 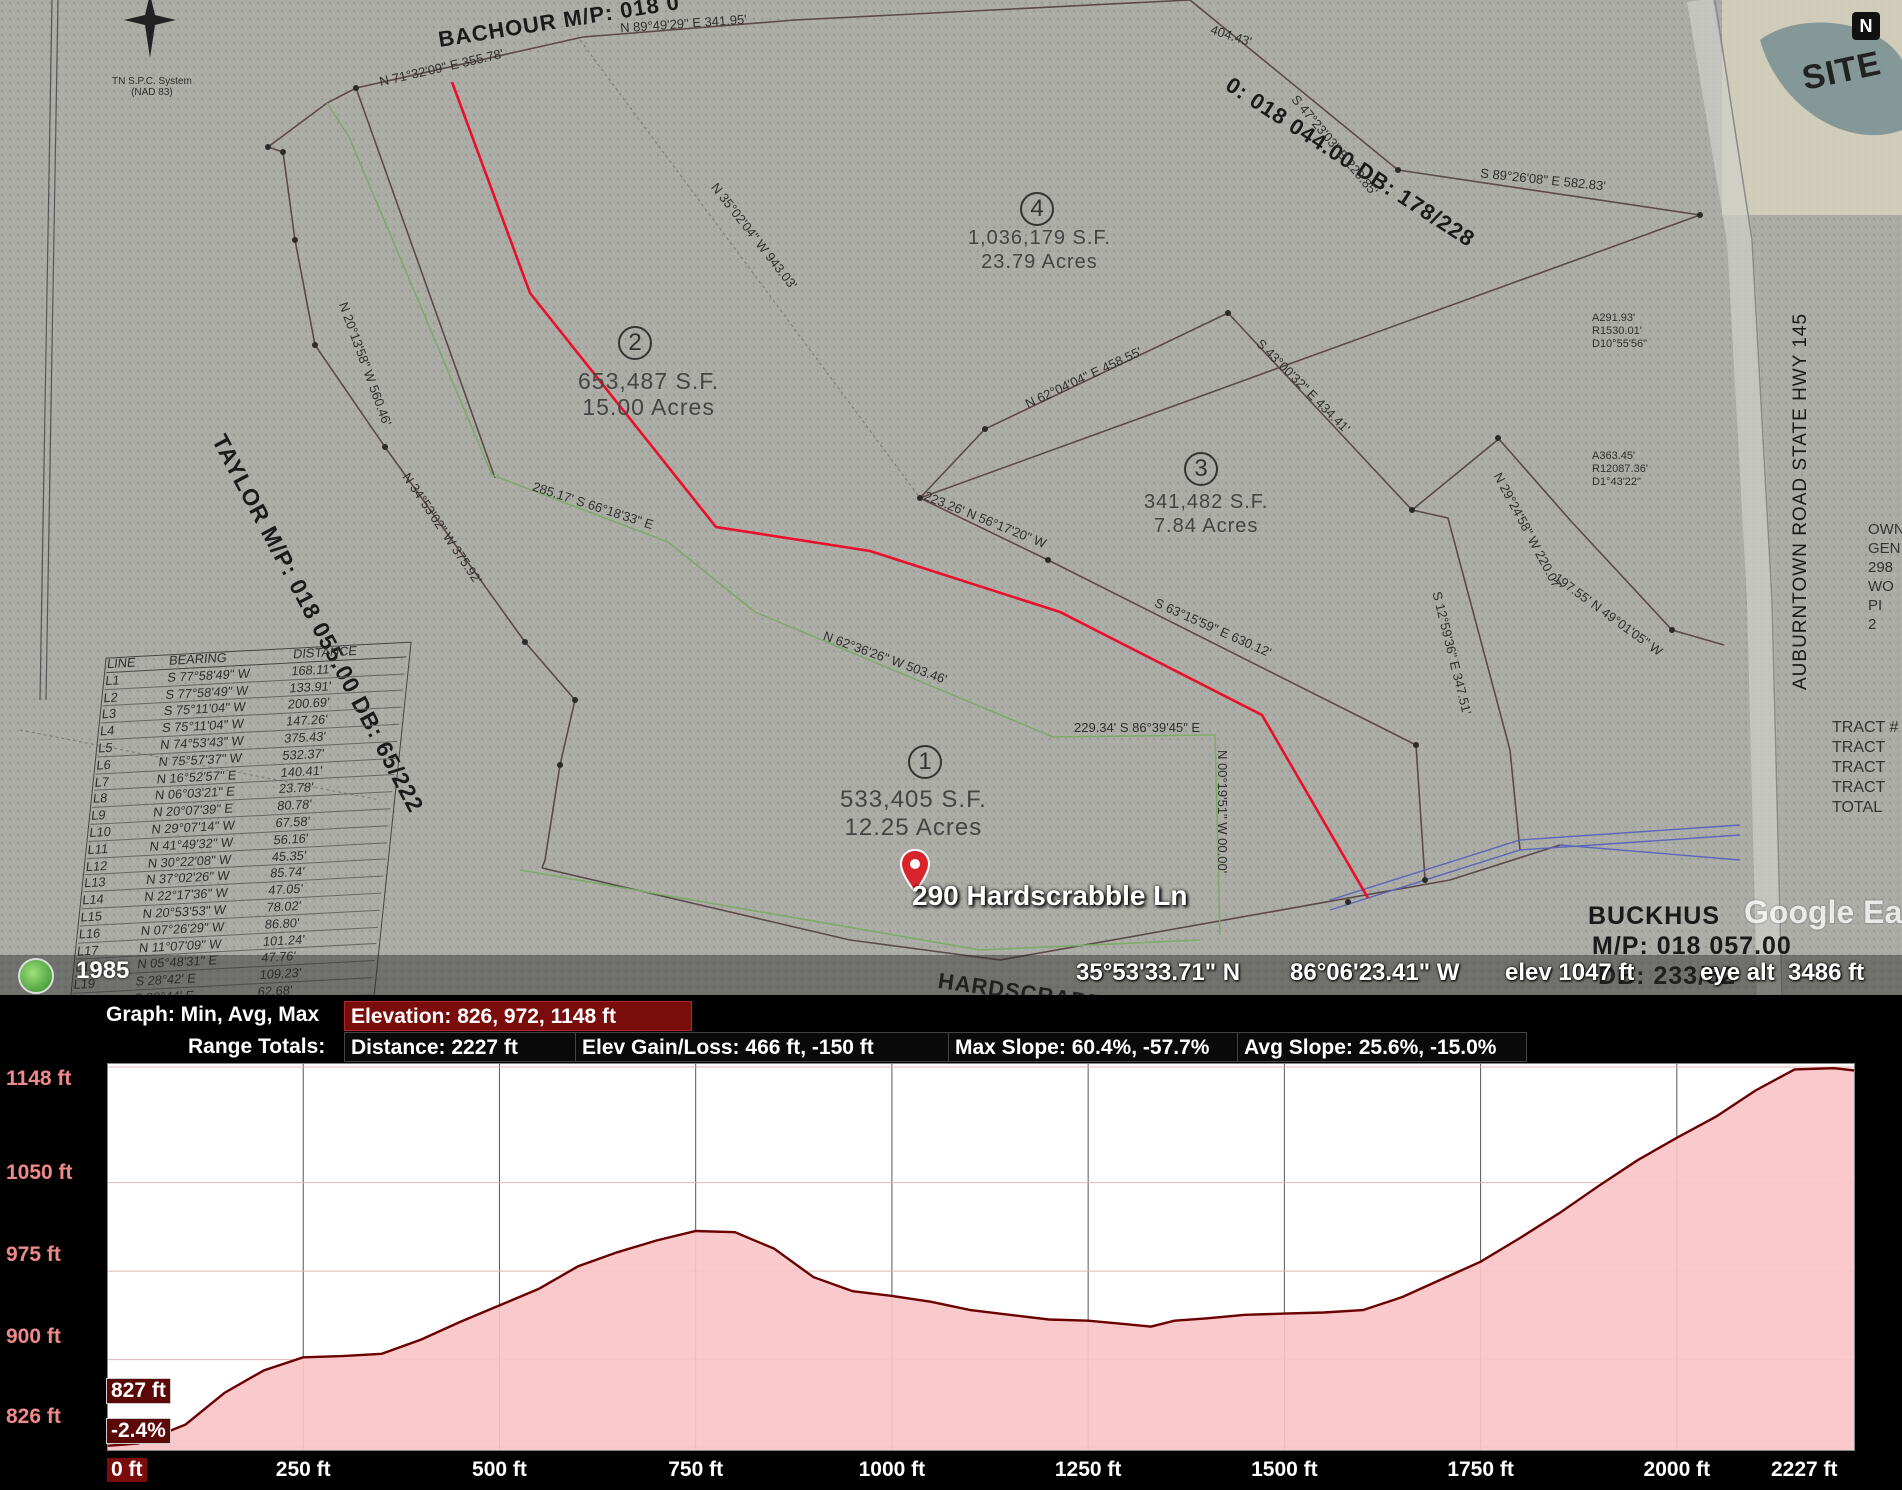 What do you see at coordinates (635, 343) in the screenshot?
I see `tract-2-number: 2` at bounding box center [635, 343].